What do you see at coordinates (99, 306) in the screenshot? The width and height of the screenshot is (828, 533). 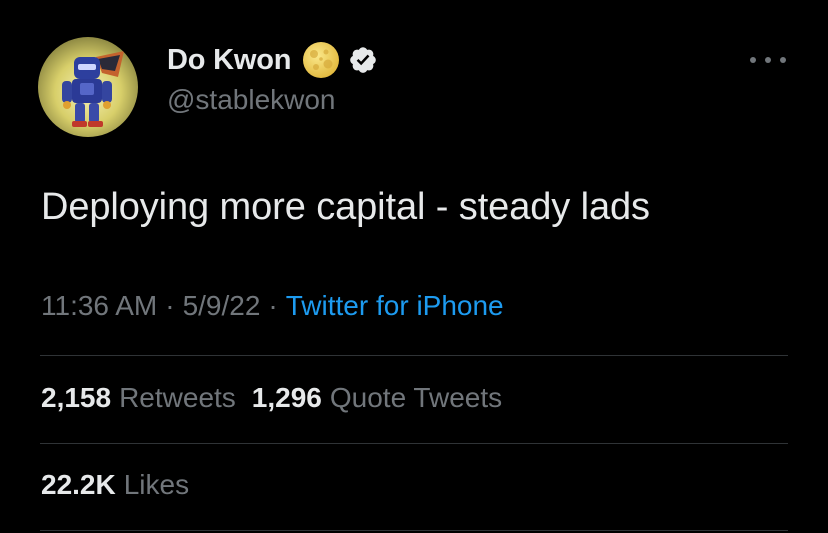 I see `tweet-time: 11:36 AM` at bounding box center [99, 306].